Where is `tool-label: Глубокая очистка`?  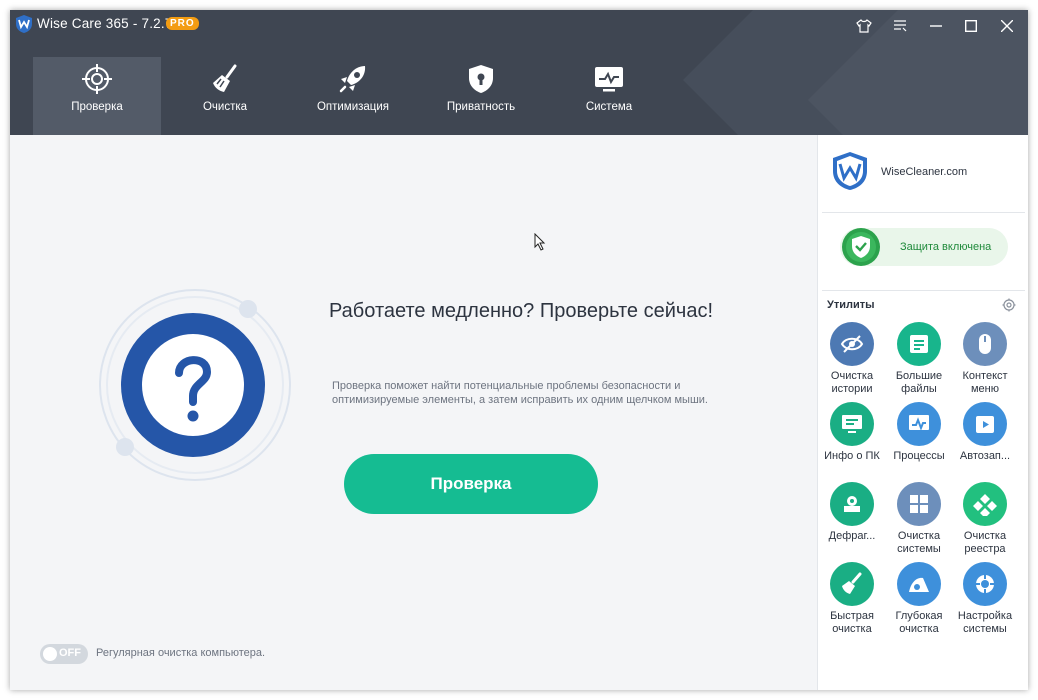
tool-label: Глубокая очистка is located at coordinates (919, 622).